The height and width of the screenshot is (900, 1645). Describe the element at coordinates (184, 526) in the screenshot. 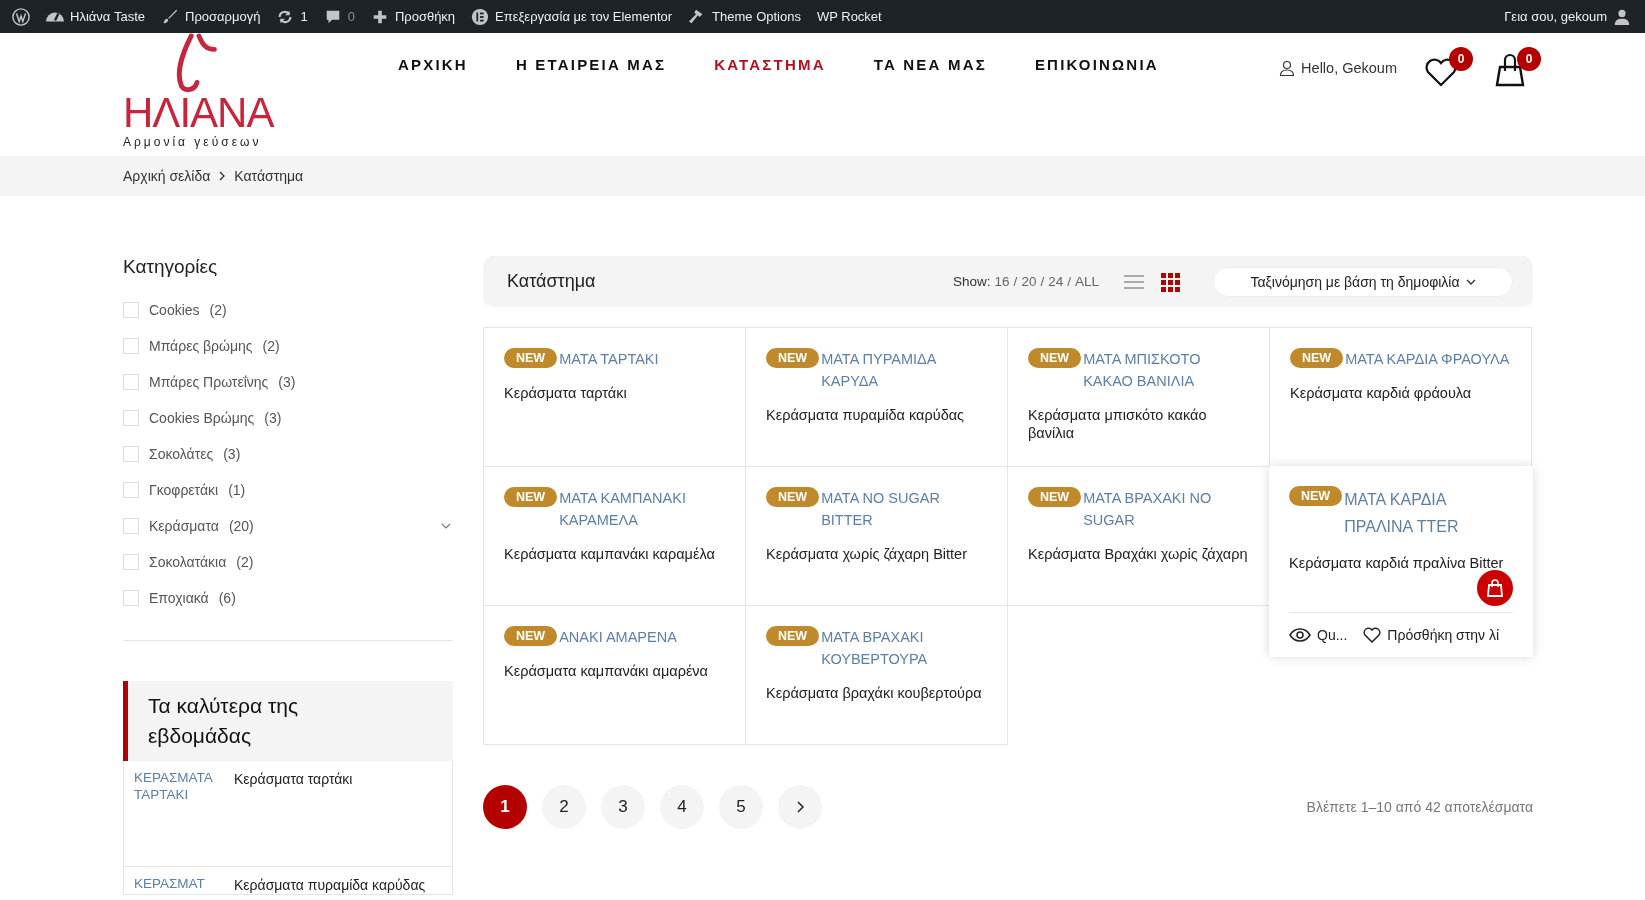

I see `category-name: Κεράσματα` at that location.